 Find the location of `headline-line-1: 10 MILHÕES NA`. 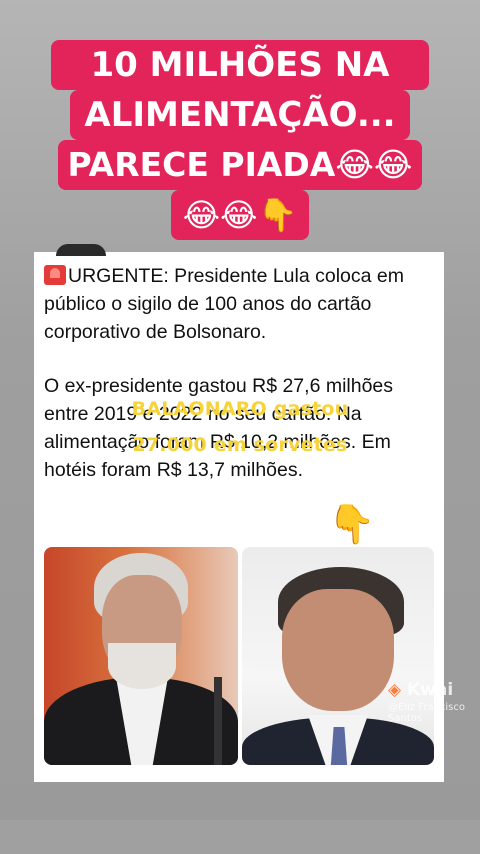

headline-line-1: 10 MILHÕES NA is located at coordinates (240, 65).